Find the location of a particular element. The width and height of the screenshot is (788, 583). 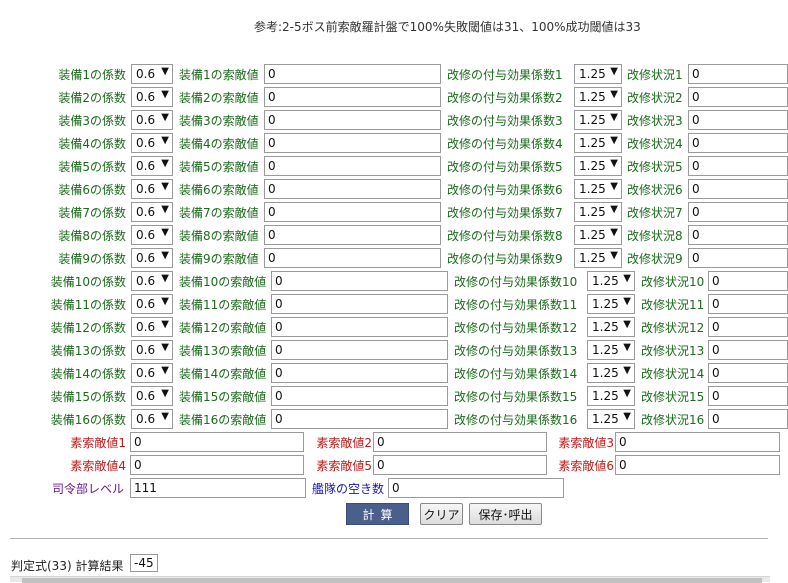

upgrade-status-label-4: 改修状況4 is located at coordinates (655, 144).